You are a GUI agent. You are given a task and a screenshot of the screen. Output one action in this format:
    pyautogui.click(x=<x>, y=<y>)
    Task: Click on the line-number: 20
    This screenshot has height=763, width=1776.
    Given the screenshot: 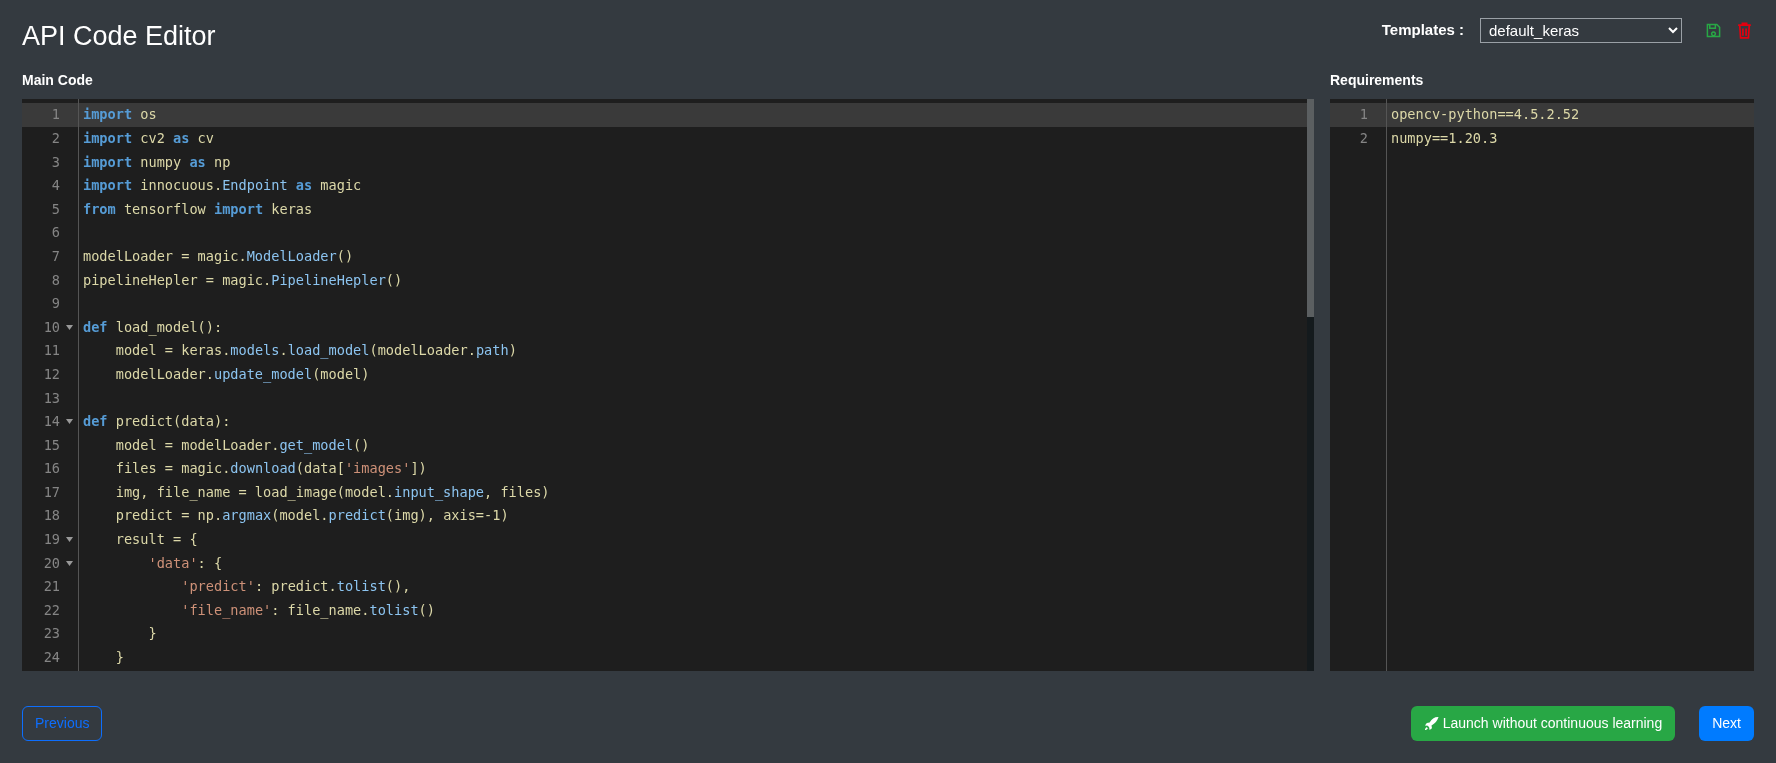 What is the action you would take?
    pyautogui.click(x=51, y=562)
    